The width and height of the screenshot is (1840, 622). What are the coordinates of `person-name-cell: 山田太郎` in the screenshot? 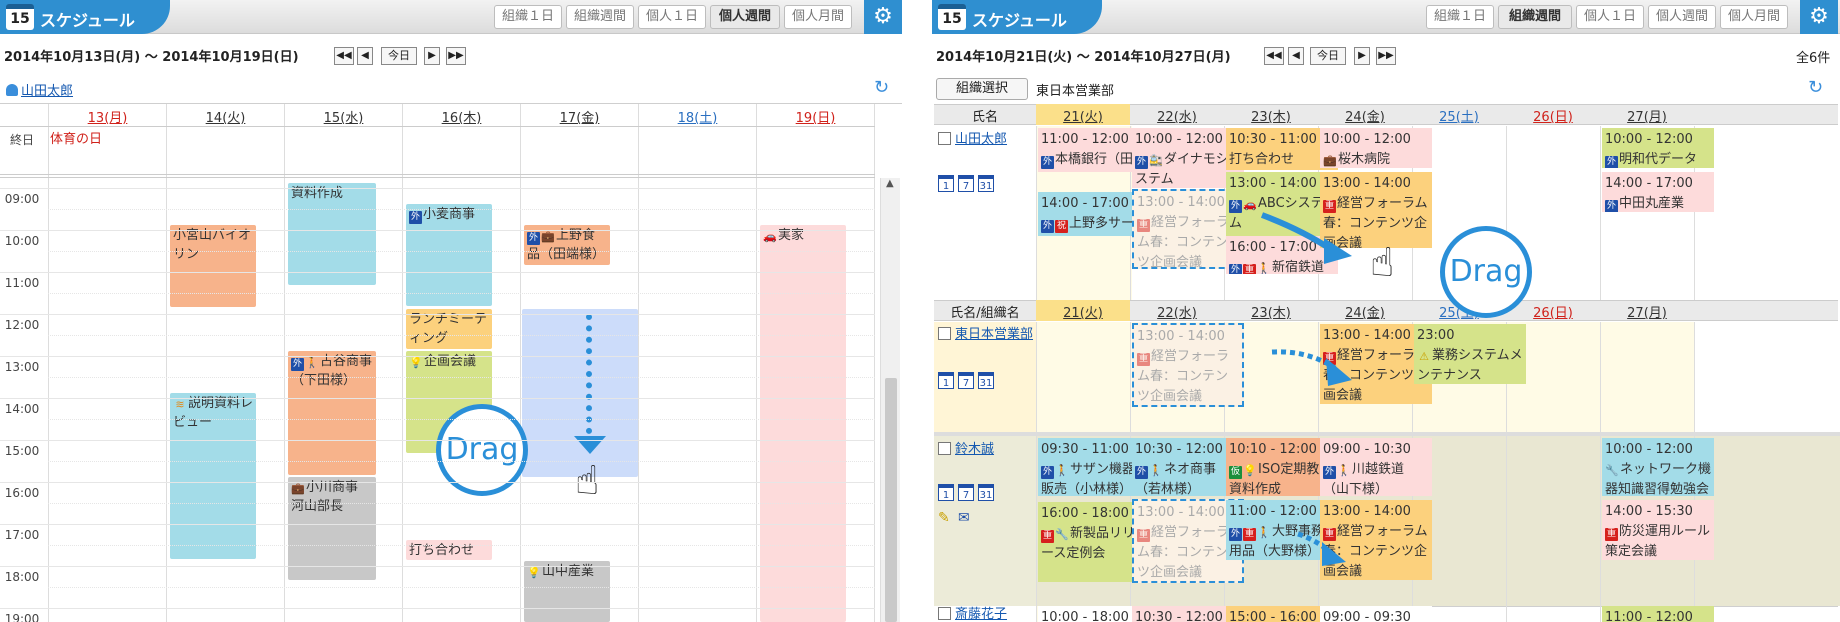 It's located at (986, 140).